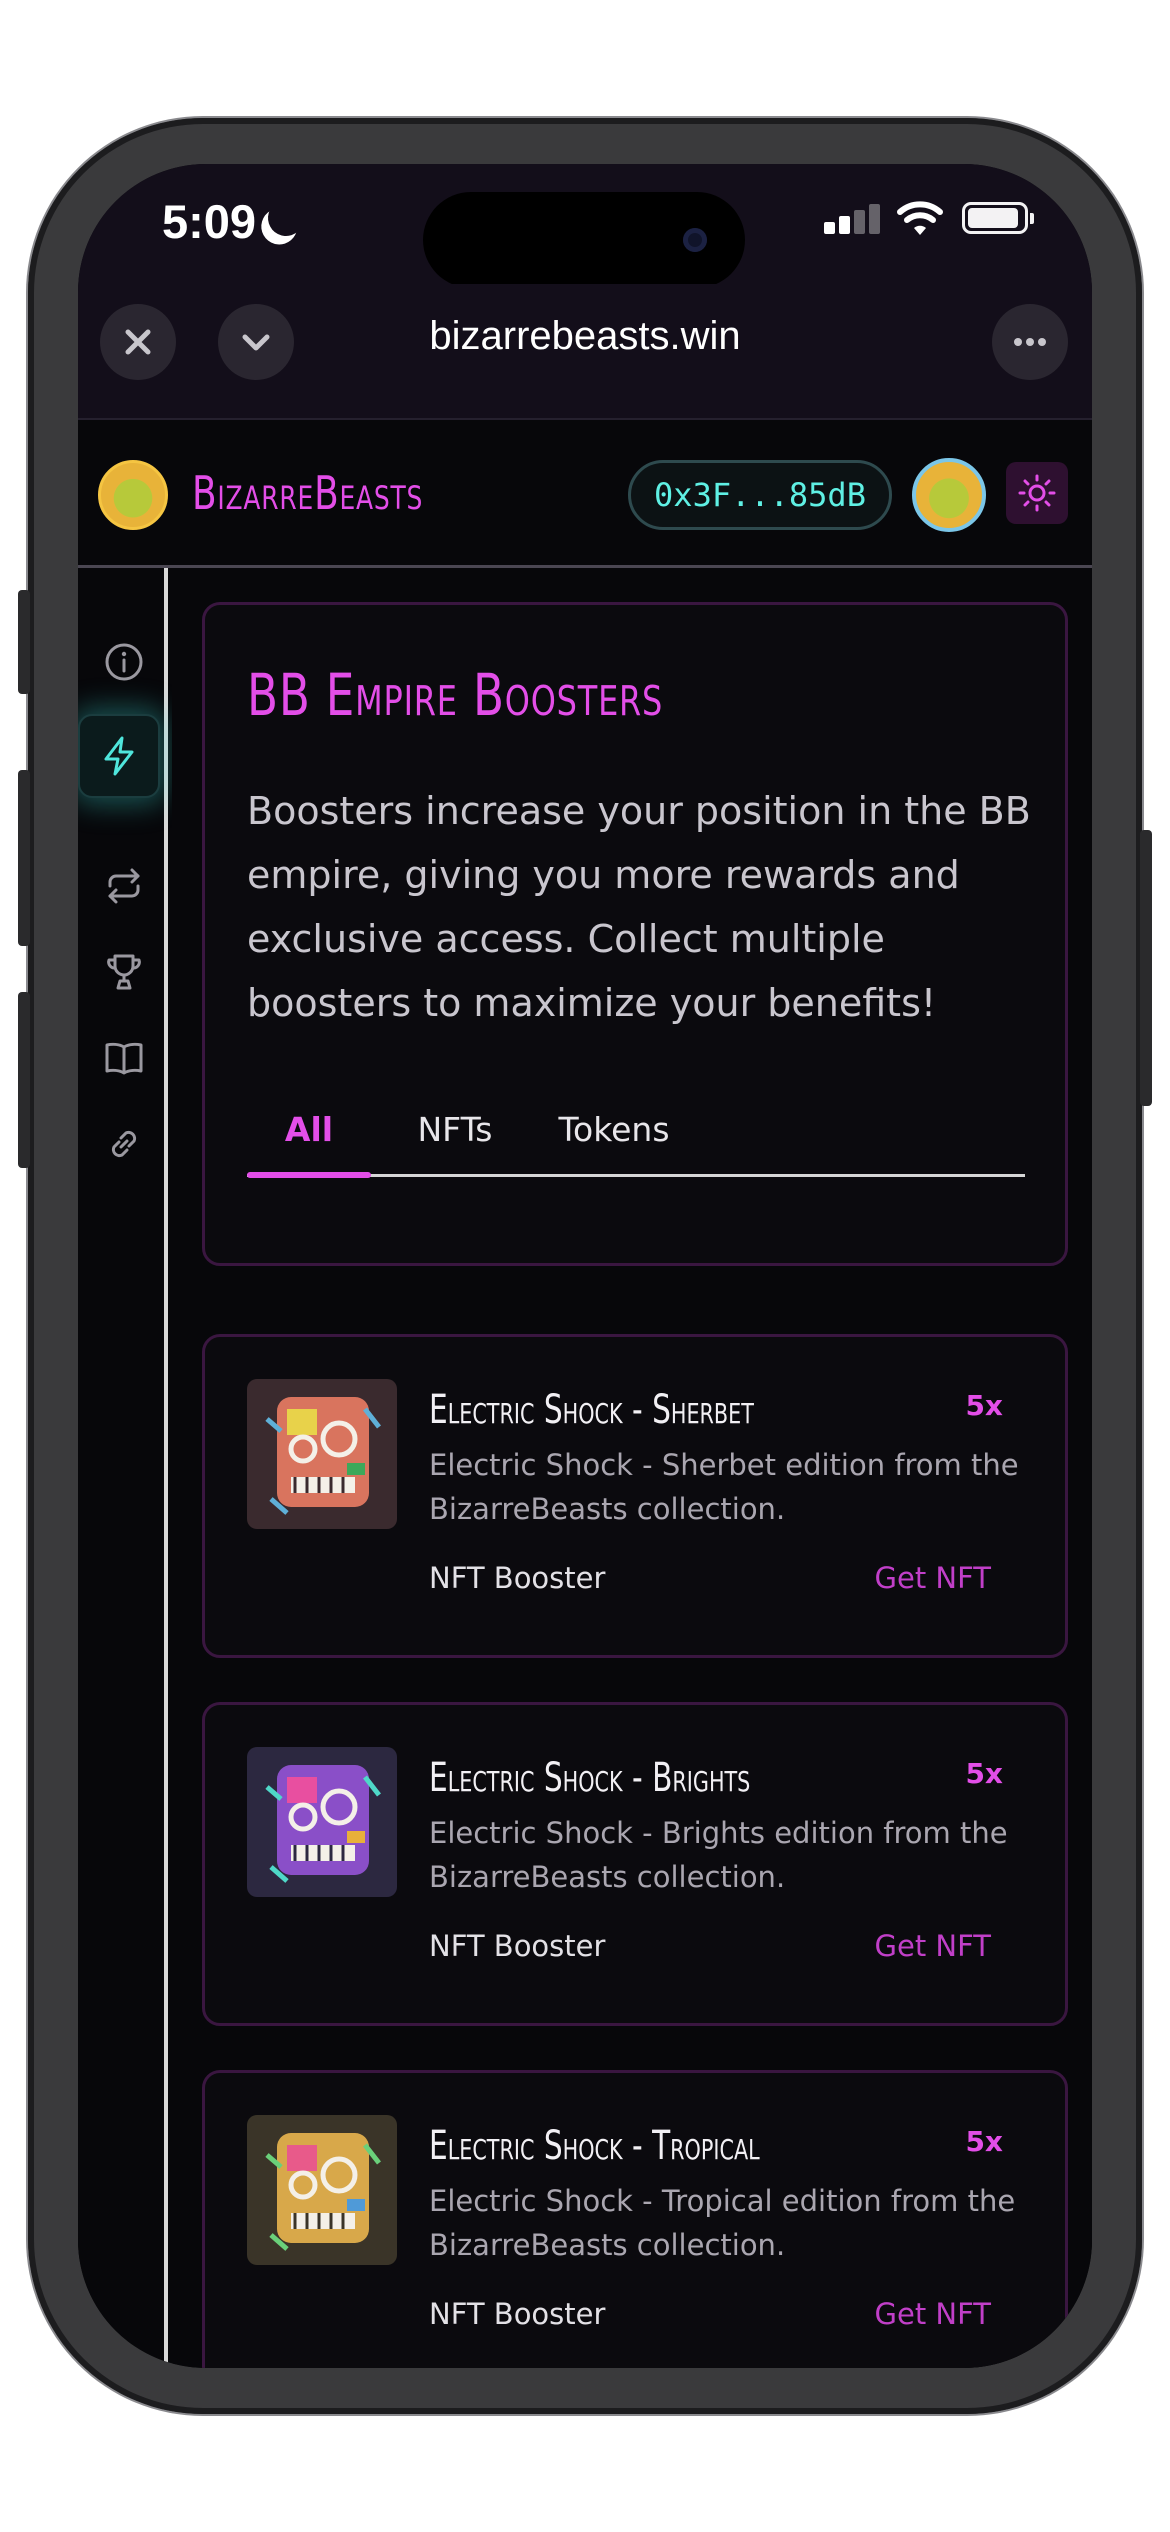 The image size is (1170, 2532). Describe the element at coordinates (307, 493) in the screenshot. I see `brand-title: BizarreBeasts` at that location.